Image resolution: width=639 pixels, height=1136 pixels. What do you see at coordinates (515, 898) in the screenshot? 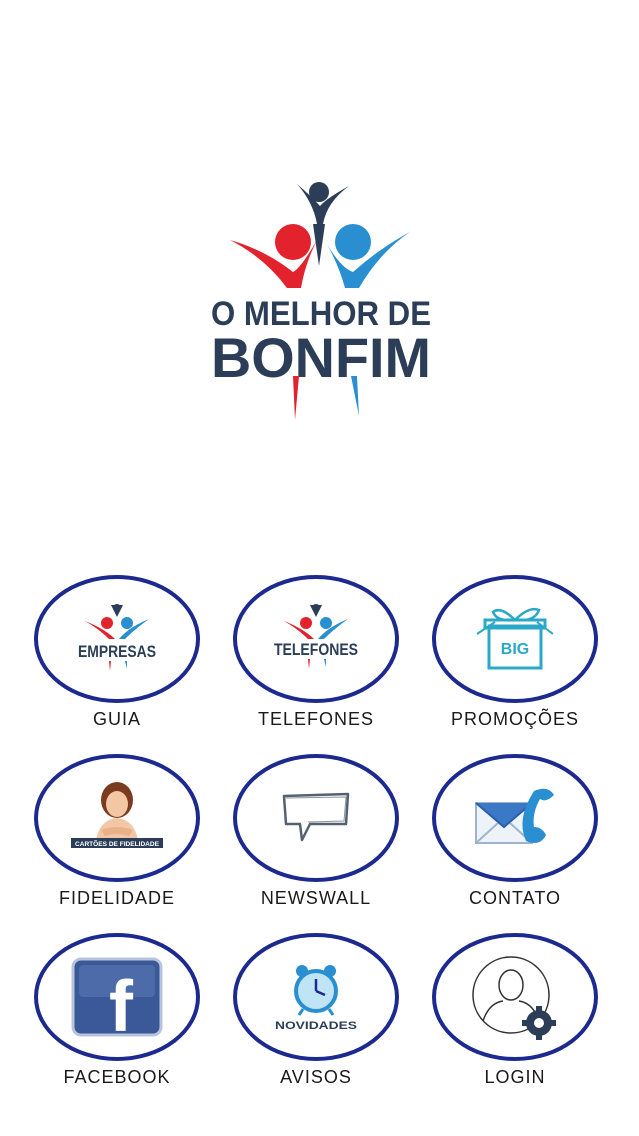
I see `menu-label-contato: CONTATO` at bounding box center [515, 898].